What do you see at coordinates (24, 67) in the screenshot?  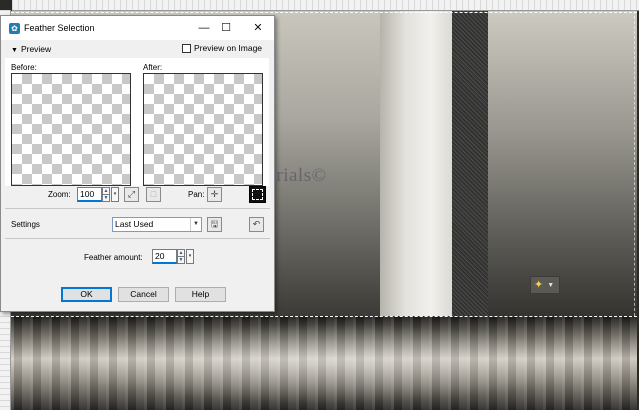 I see `before-label: Before:` at bounding box center [24, 67].